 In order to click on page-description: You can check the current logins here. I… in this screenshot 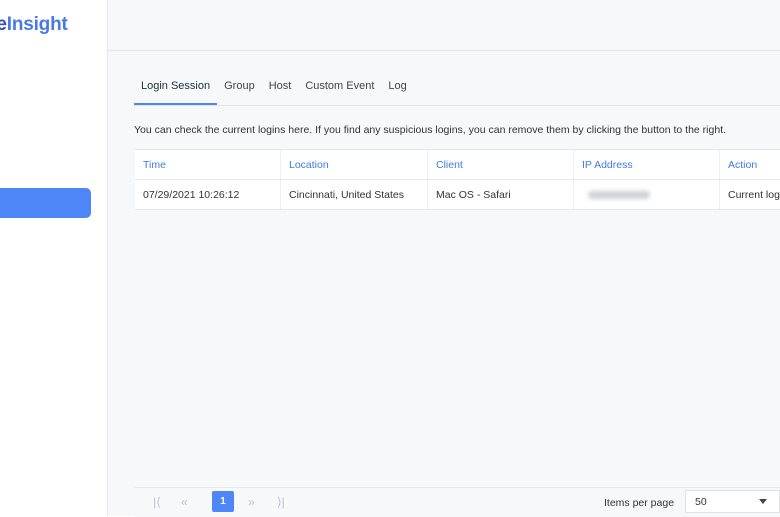, I will do `click(430, 130)`.